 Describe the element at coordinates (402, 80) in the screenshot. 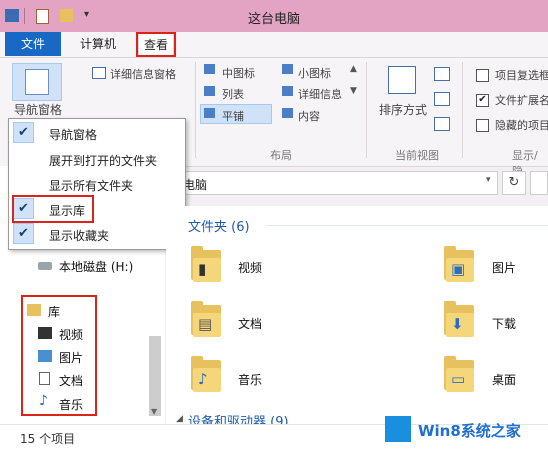

I see `sort-icon` at that location.